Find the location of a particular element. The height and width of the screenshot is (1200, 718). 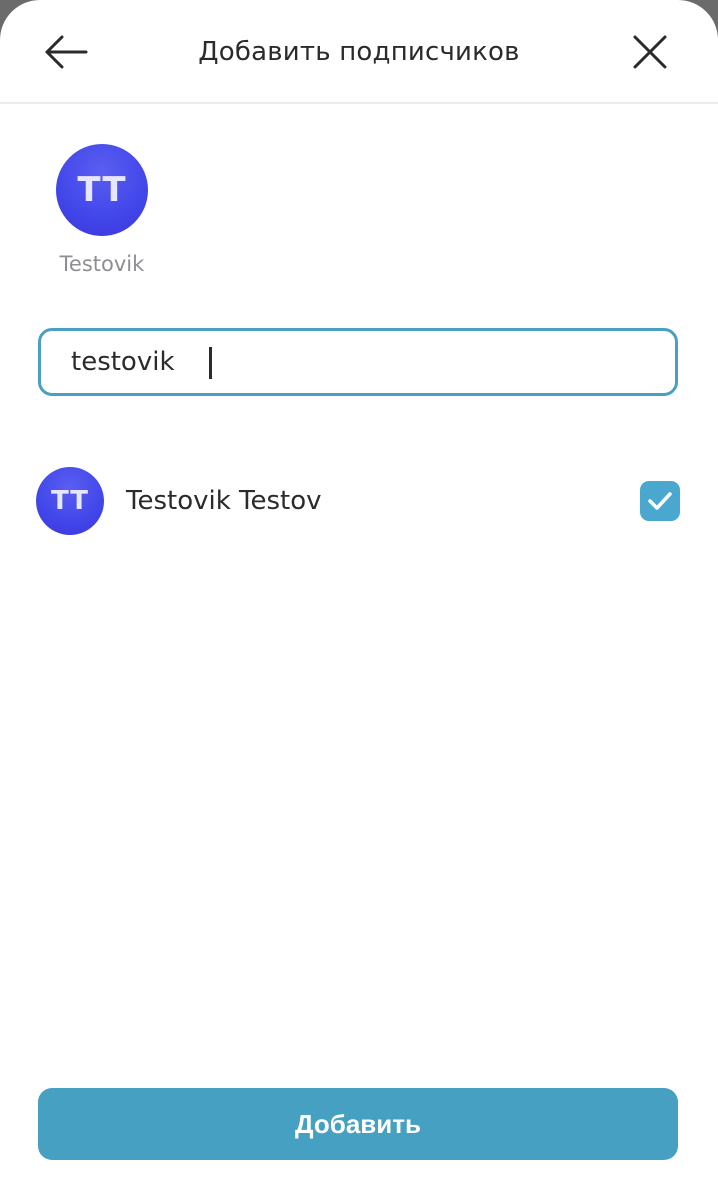

close-icon is located at coordinates (650, 52).